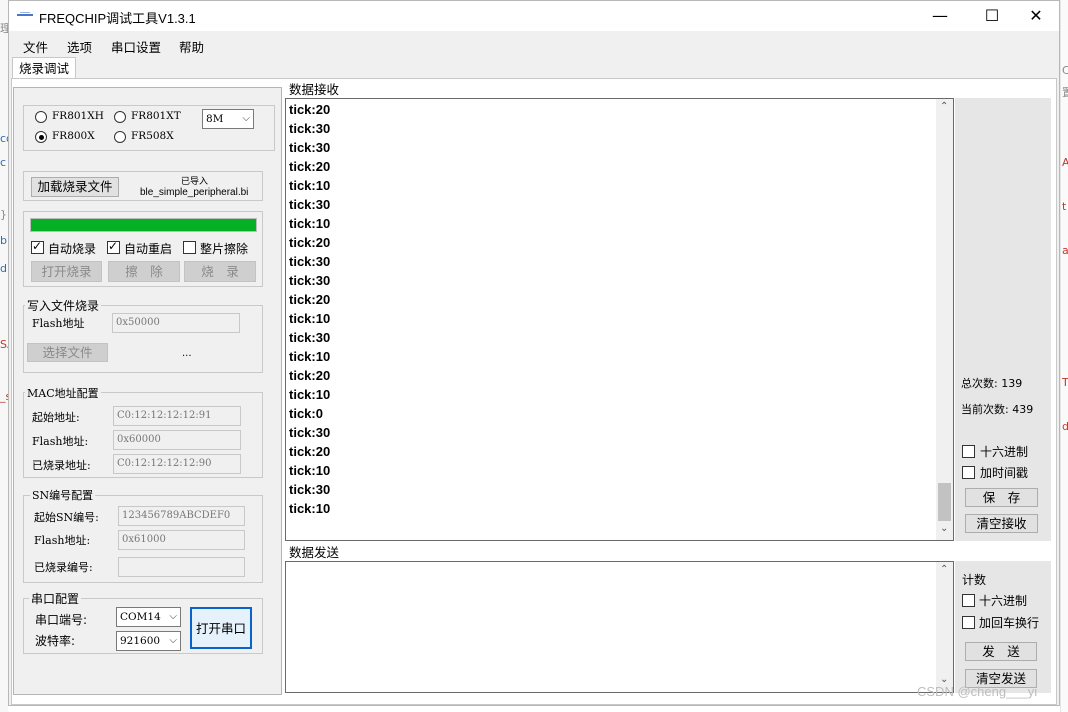 Image resolution: width=1068 pixels, height=712 pixels. I want to click on load-status: 已导入, so click(195, 182).